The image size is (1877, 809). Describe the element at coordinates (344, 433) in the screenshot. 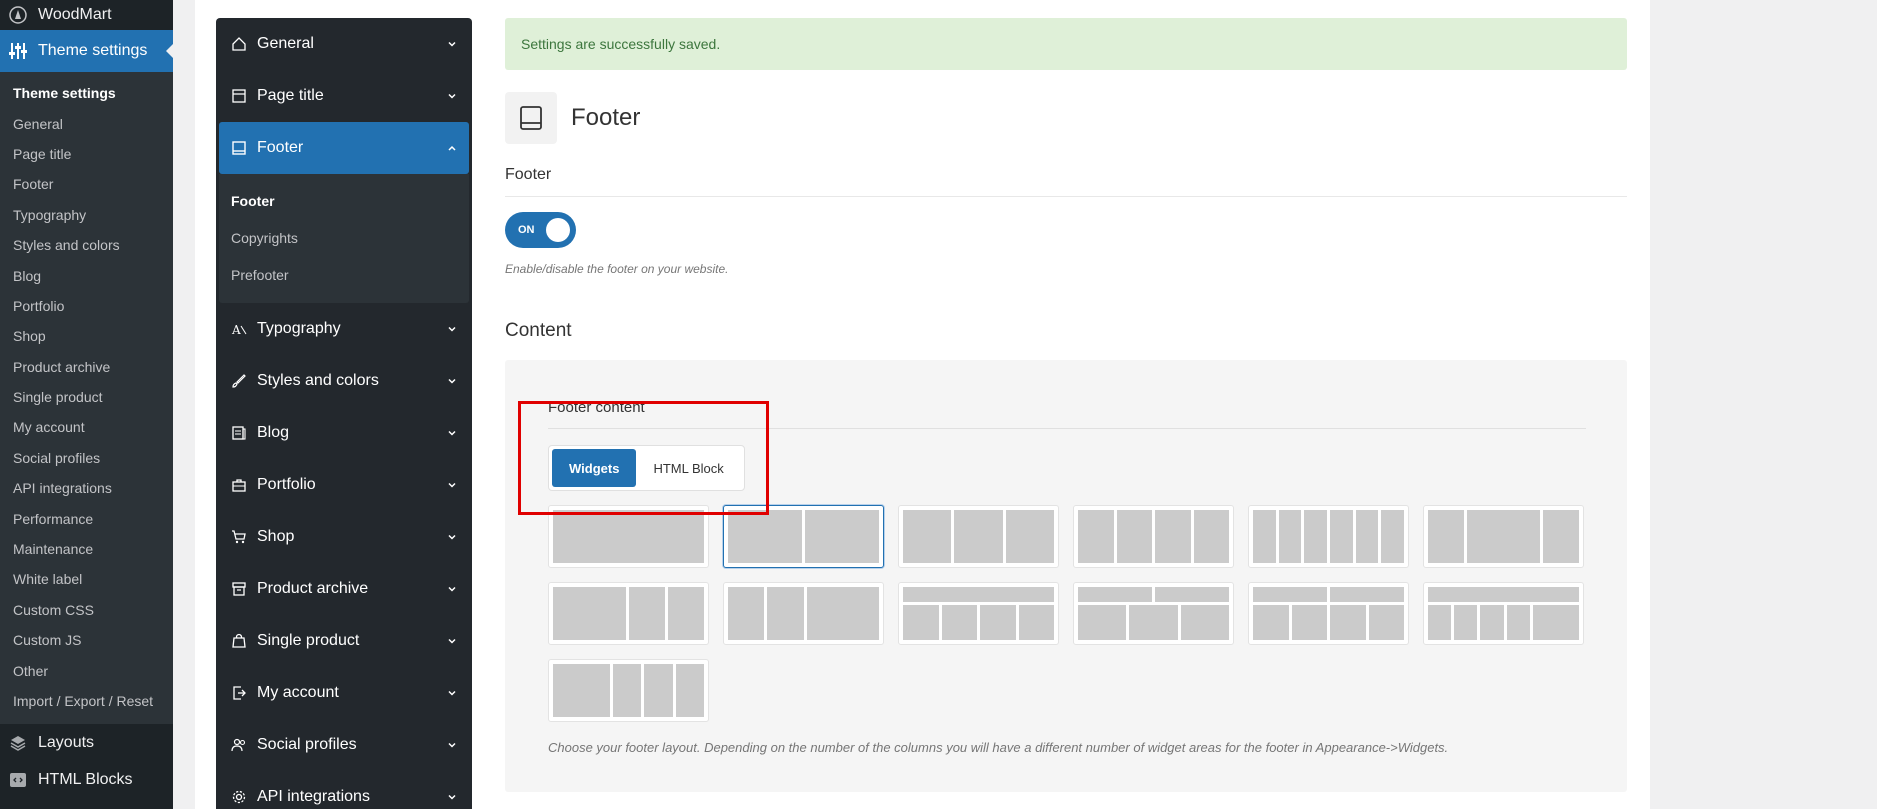

I see `section-blog: Blog` at that location.